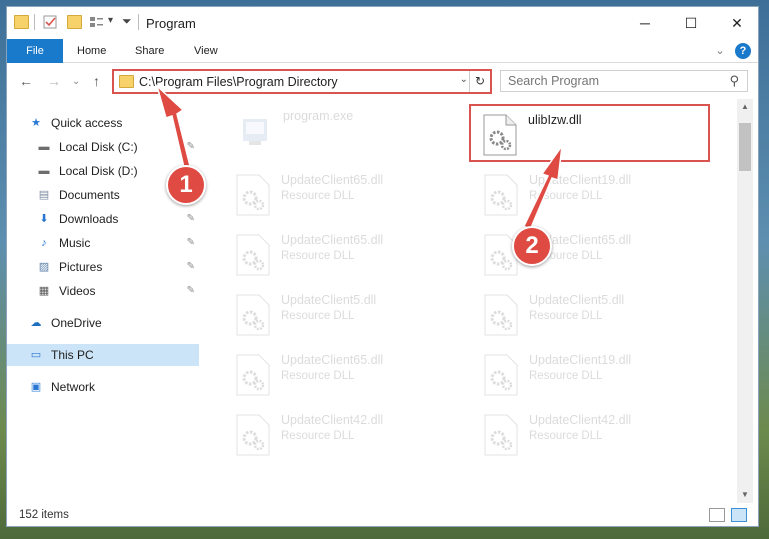  I want to click on file-name: UpdateClient65.dll, so click(332, 240).